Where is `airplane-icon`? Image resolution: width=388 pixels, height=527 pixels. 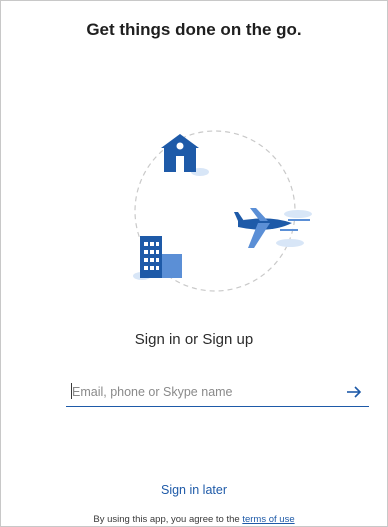
airplane-icon is located at coordinates (273, 228).